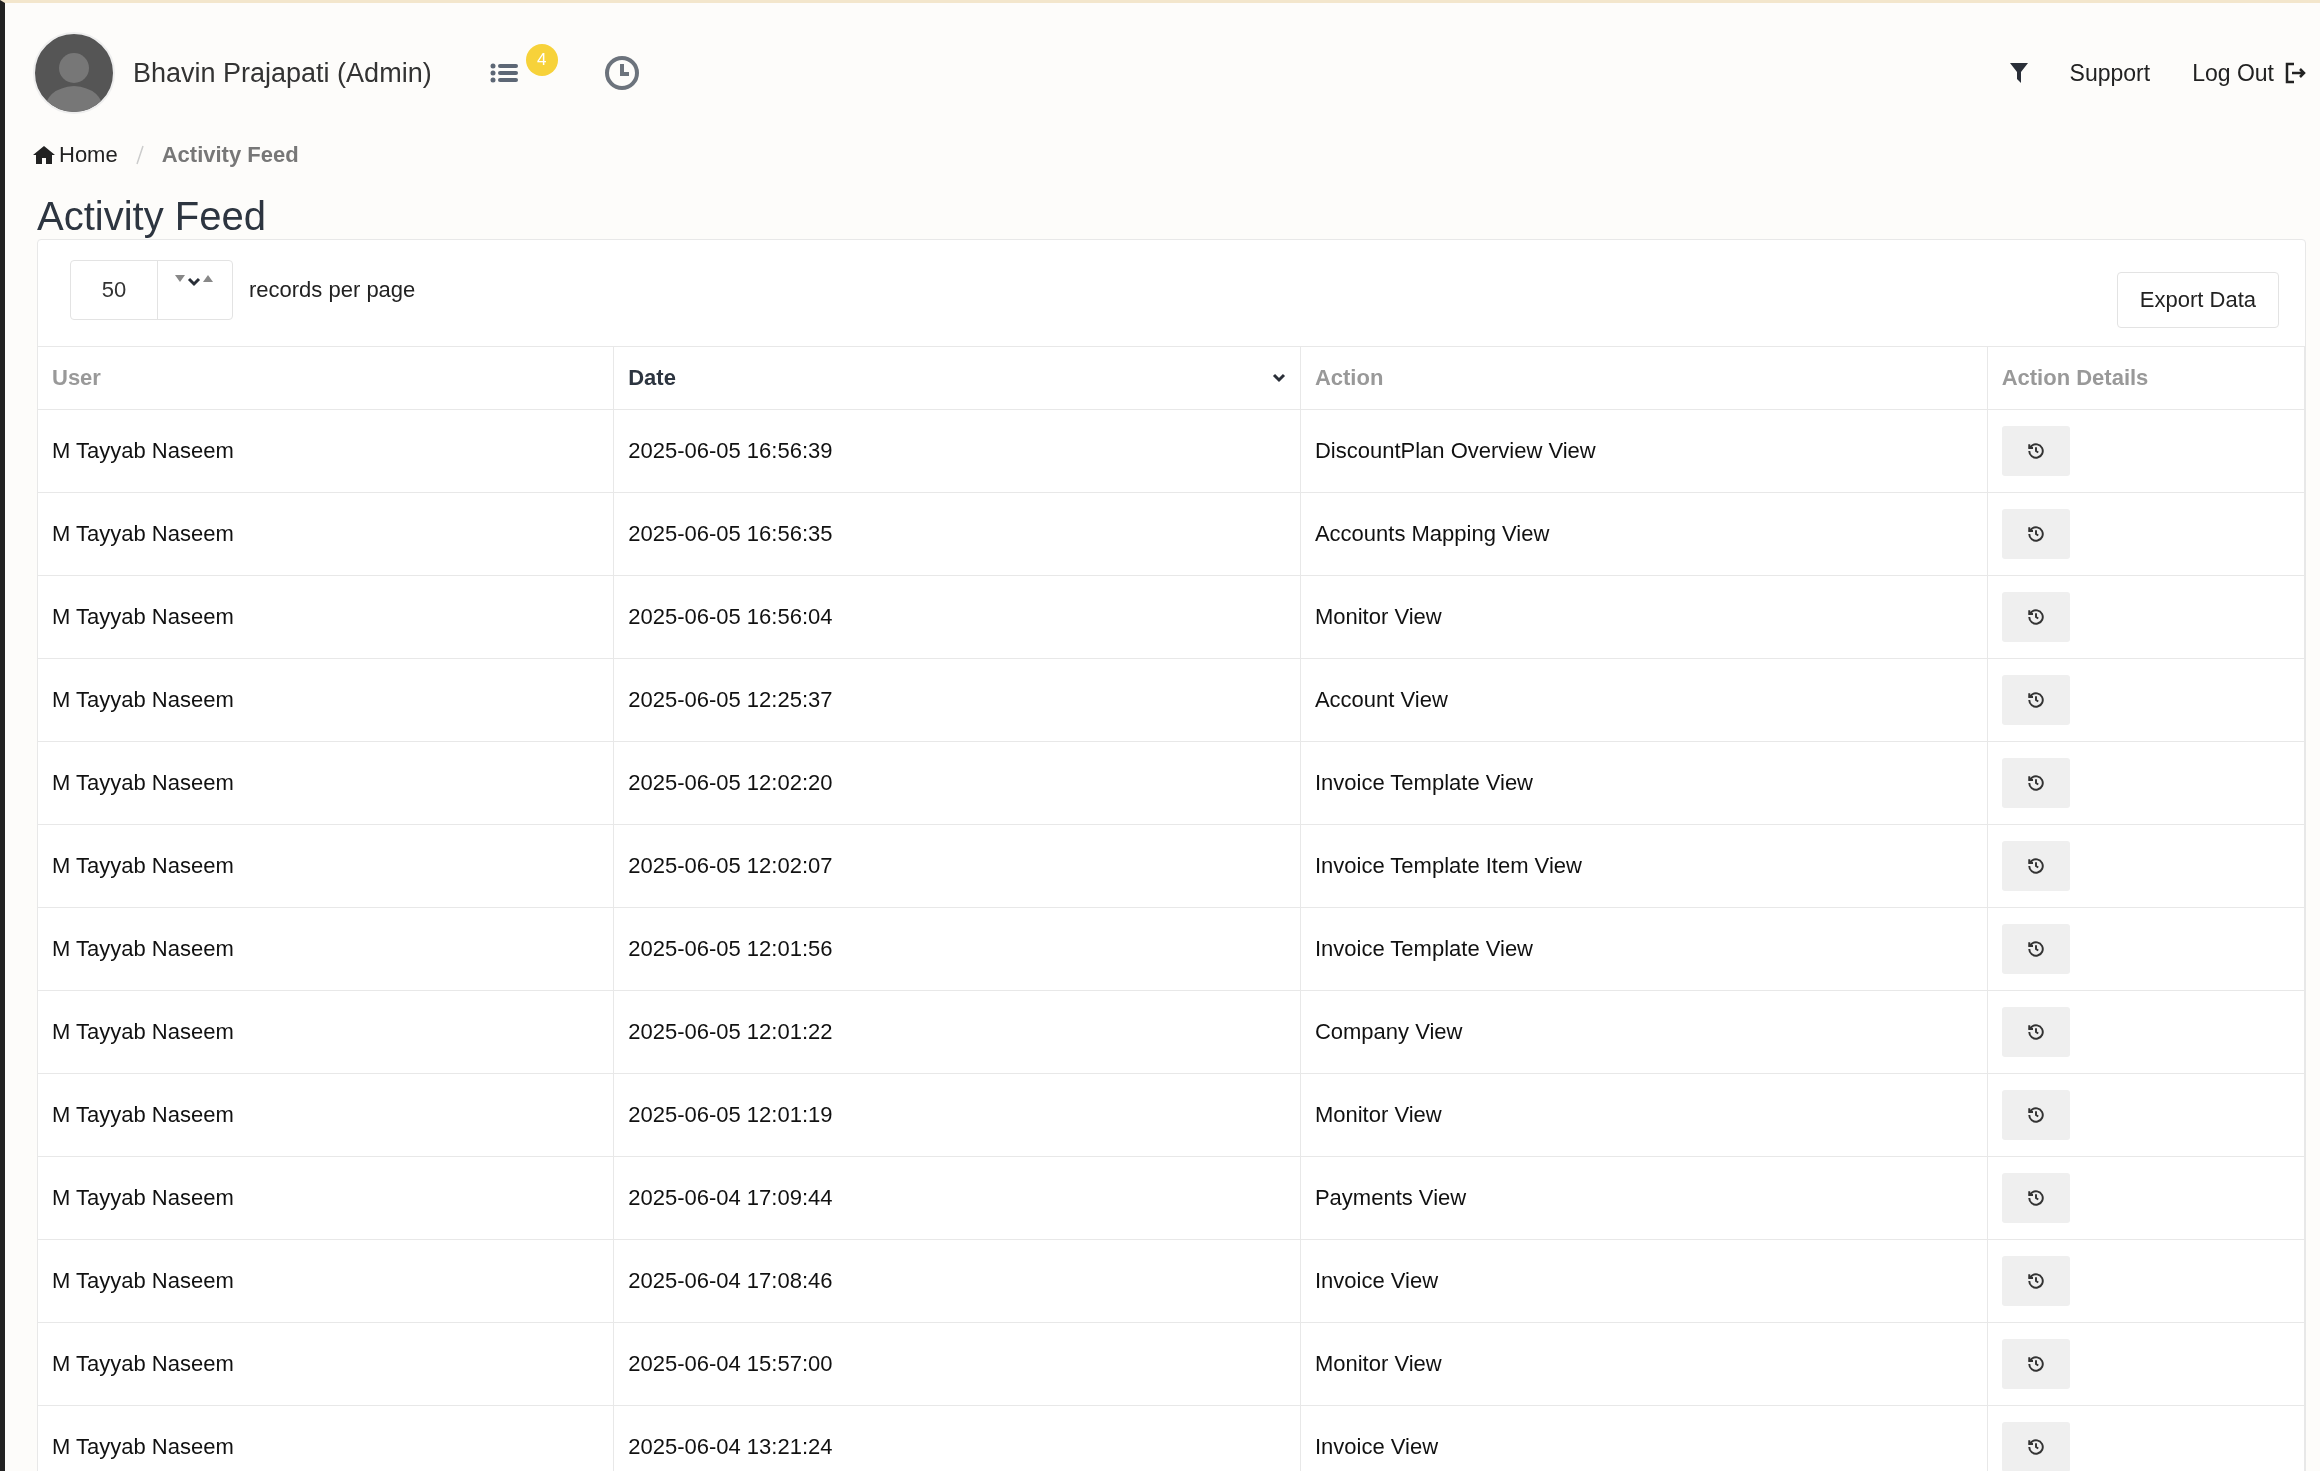 Image resolution: width=2320 pixels, height=1471 pixels. What do you see at coordinates (957, 866) in the screenshot?
I see `table-cell: 2025-06-05 12:02:07` at bounding box center [957, 866].